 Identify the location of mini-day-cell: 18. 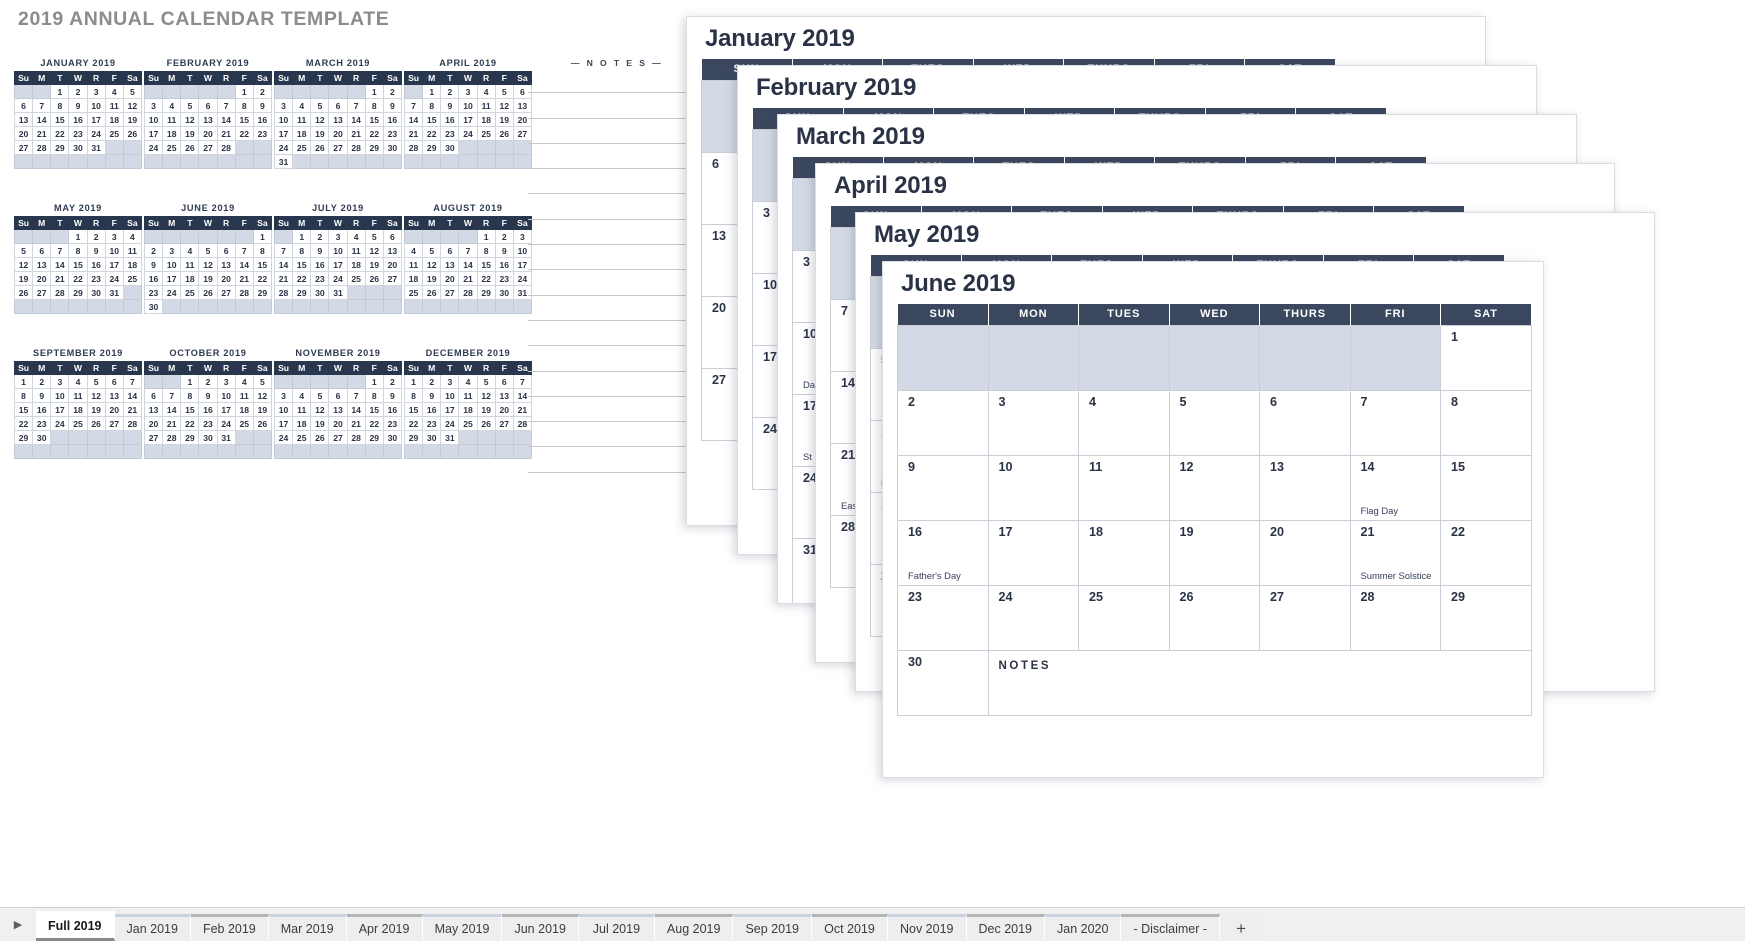
(244, 409).